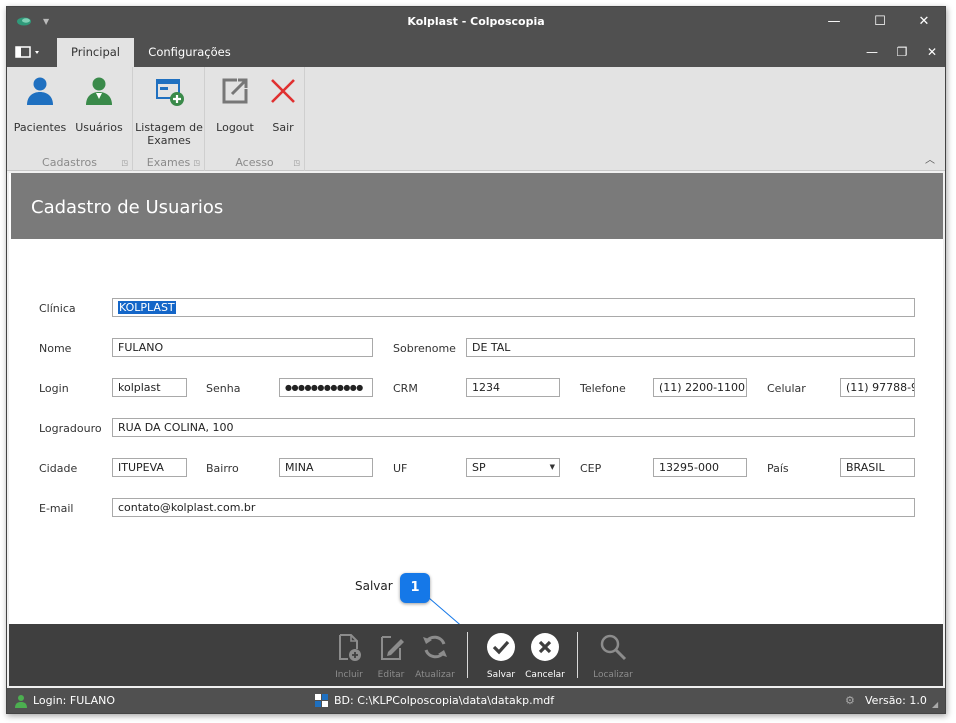 The width and height of the screenshot is (956, 723). I want to click on group-caption-acesso: Acesso ◳, so click(254, 162).